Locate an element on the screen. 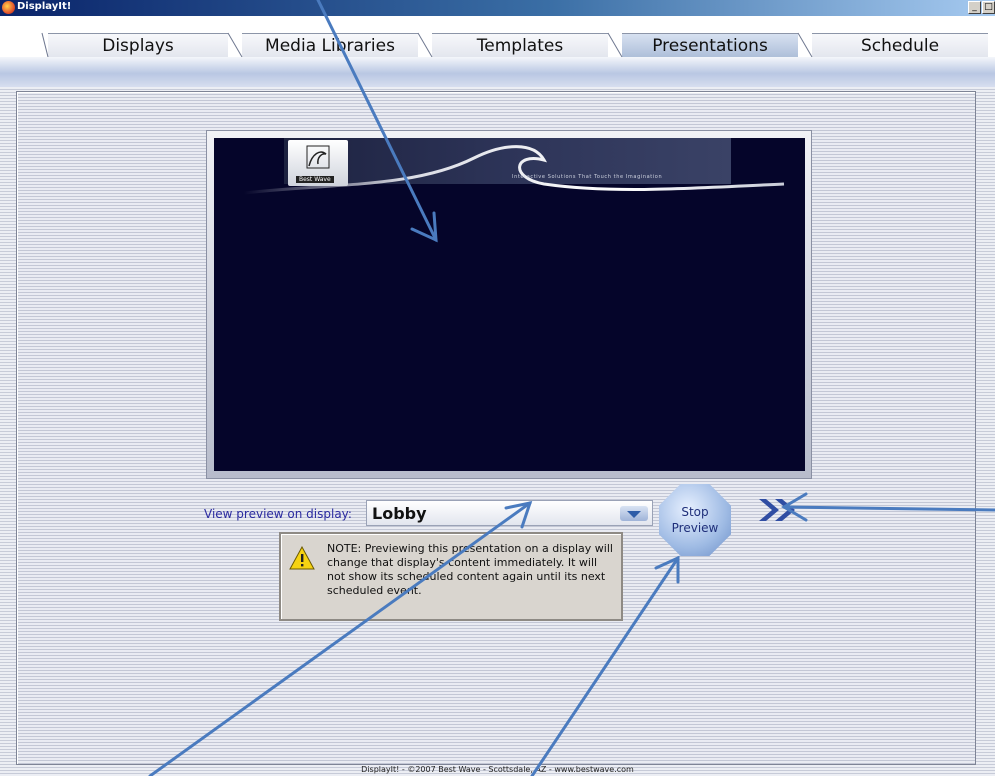  stop-preview-line2: Preview is located at coordinates (695, 528).